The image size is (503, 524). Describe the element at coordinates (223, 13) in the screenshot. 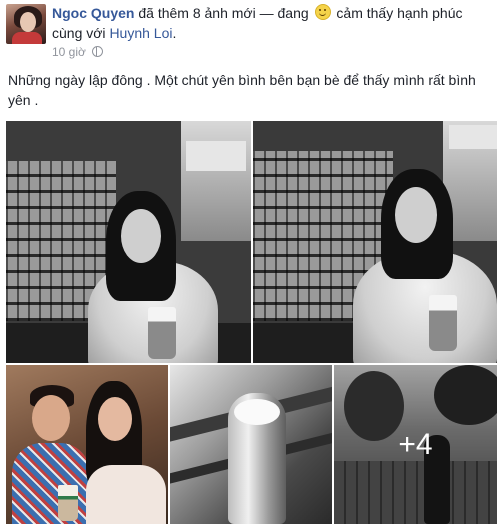

I see `action-text: đã thêm 8 ảnh mới — đang` at that location.